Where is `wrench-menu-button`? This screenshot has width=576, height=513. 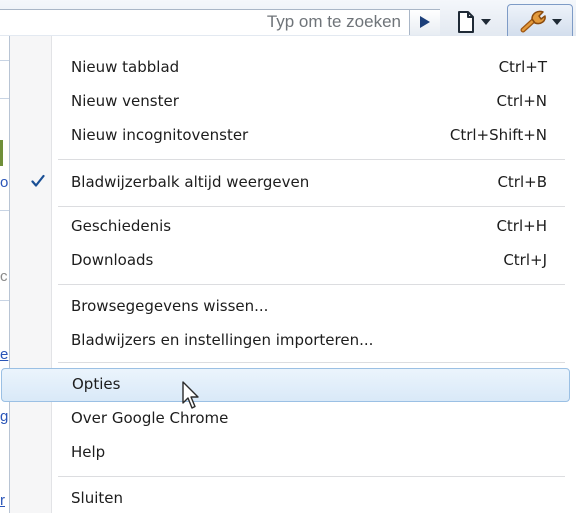 wrench-menu-button is located at coordinates (540, 20).